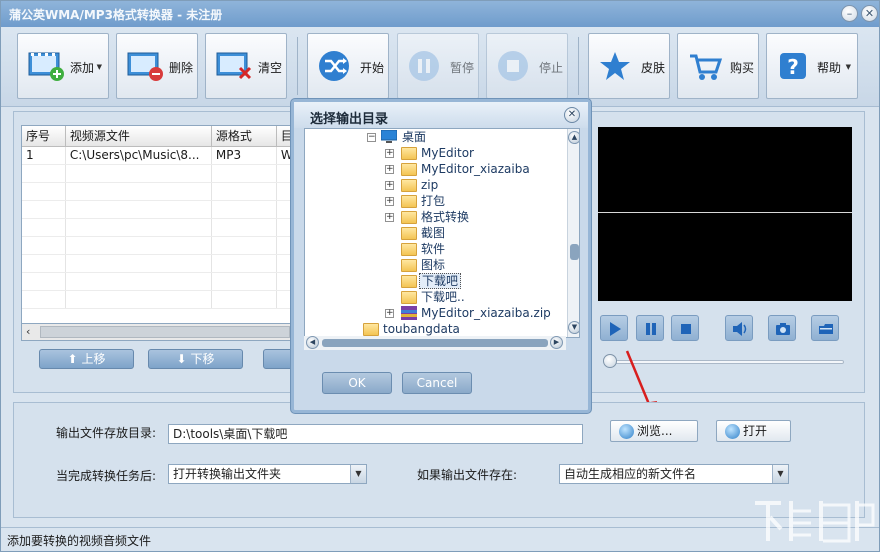 Image resolution: width=880 pixels, height=552 pixels. What do you see at coordinates (389, 136) in the screenshot?
I see `desktop-icon` at bounding box center [389, 136].